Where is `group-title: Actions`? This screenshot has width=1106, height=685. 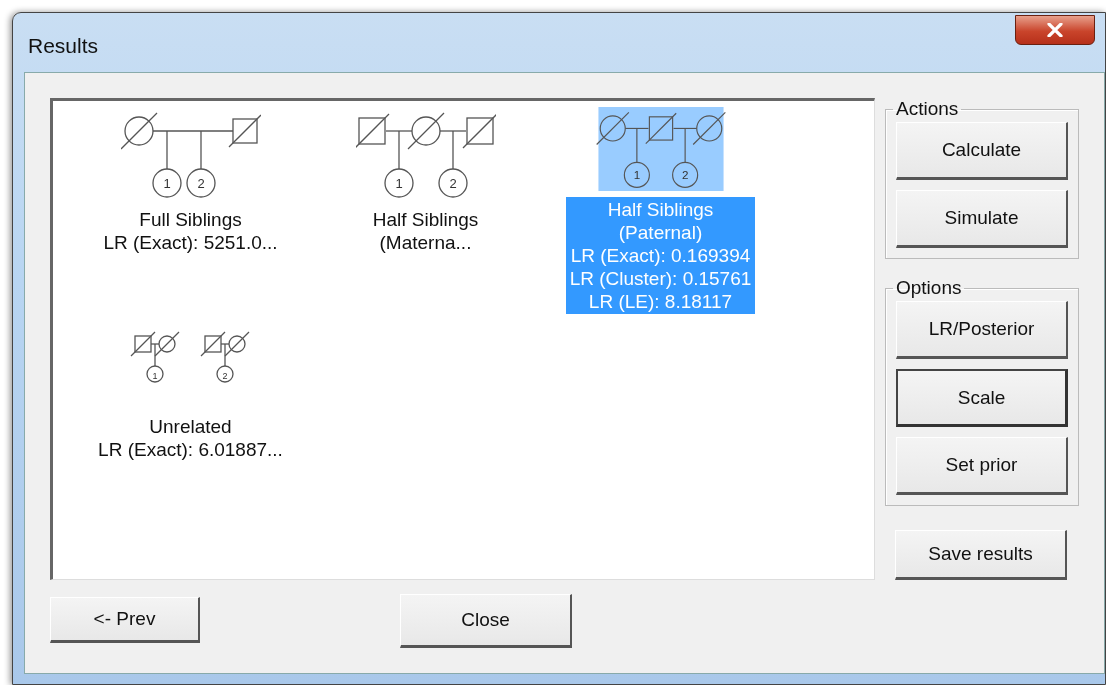 group-title: Actions is located at coordinates (927, 109).